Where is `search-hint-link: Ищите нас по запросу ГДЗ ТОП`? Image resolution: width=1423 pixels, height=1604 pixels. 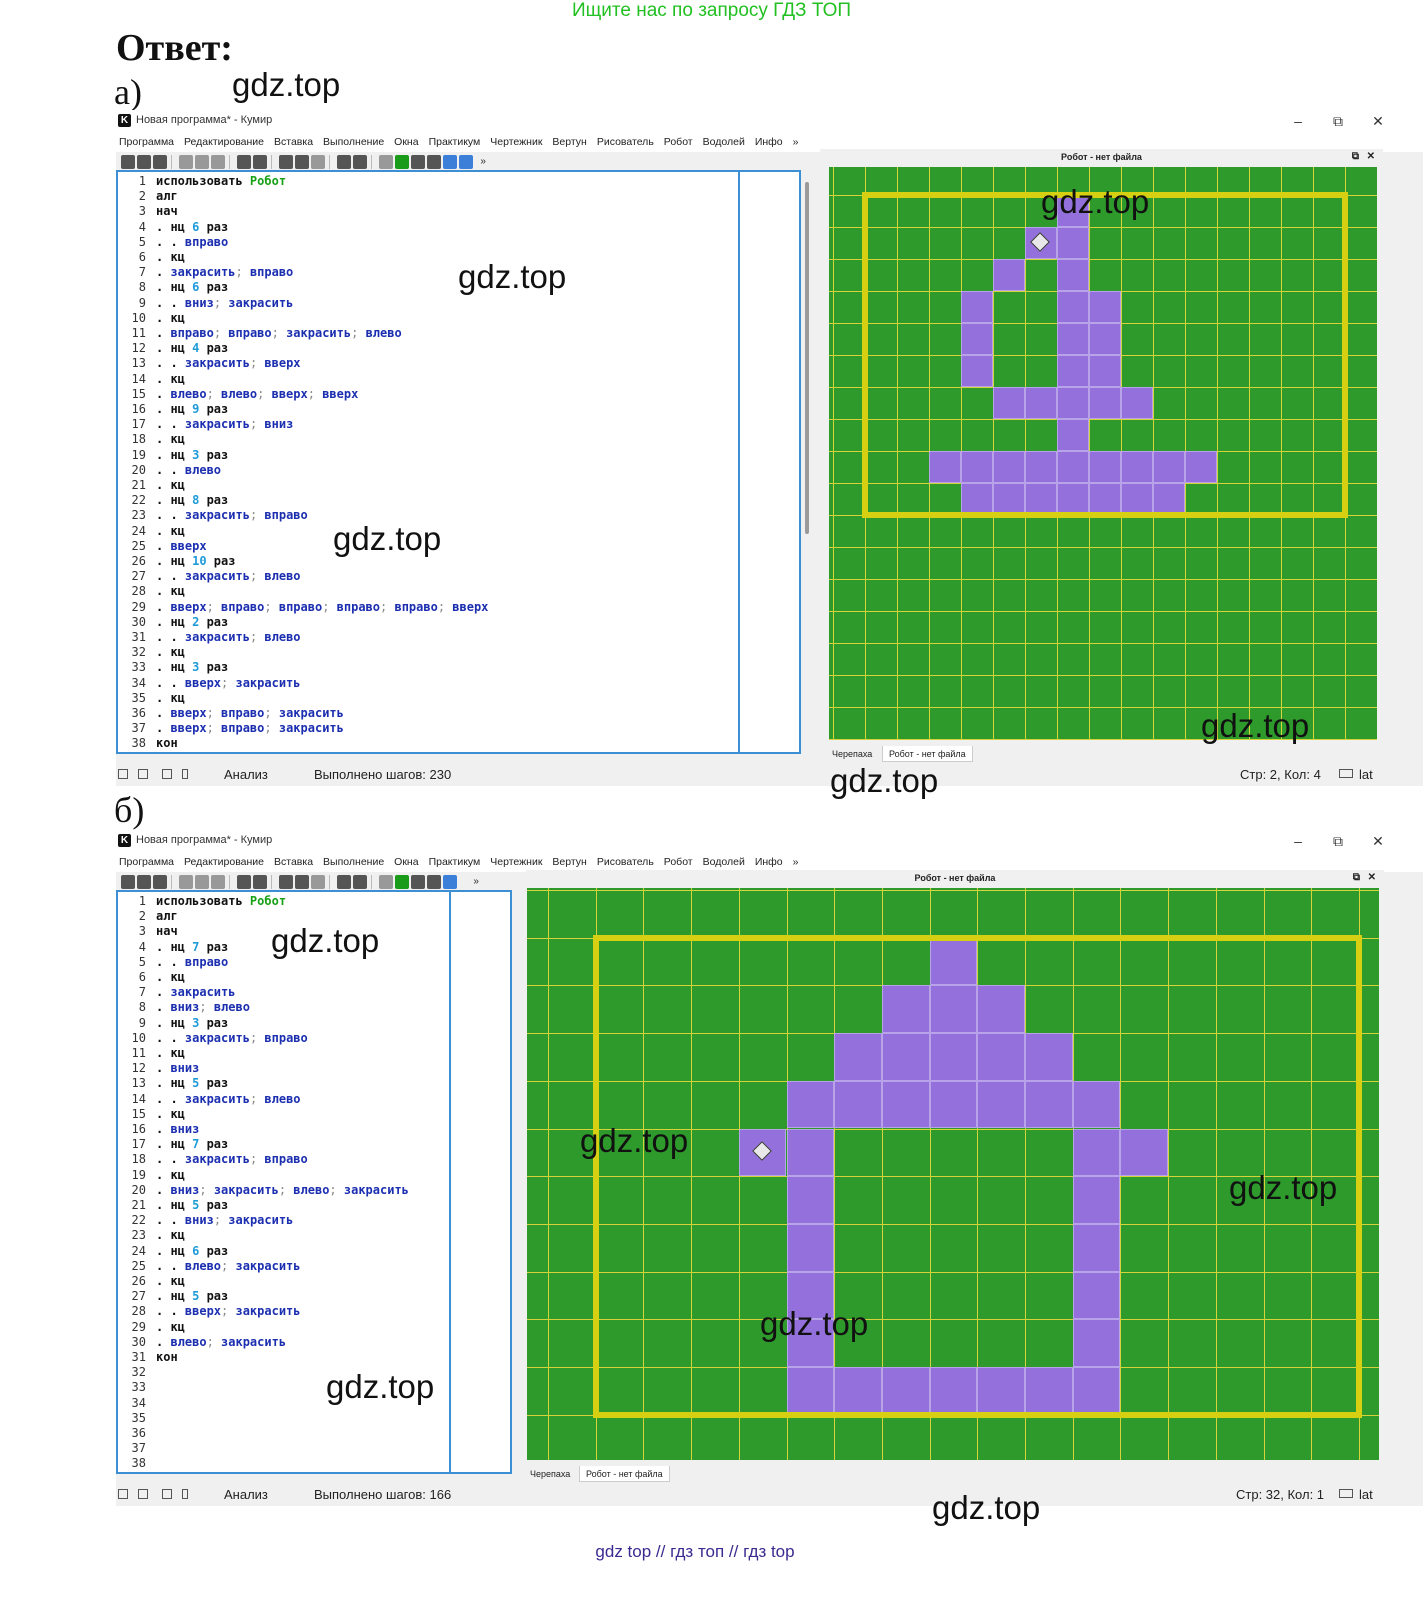
search-hint-link: Ищите нас по запросу ГДЗ ТОП is located at coordinates (711, 11).